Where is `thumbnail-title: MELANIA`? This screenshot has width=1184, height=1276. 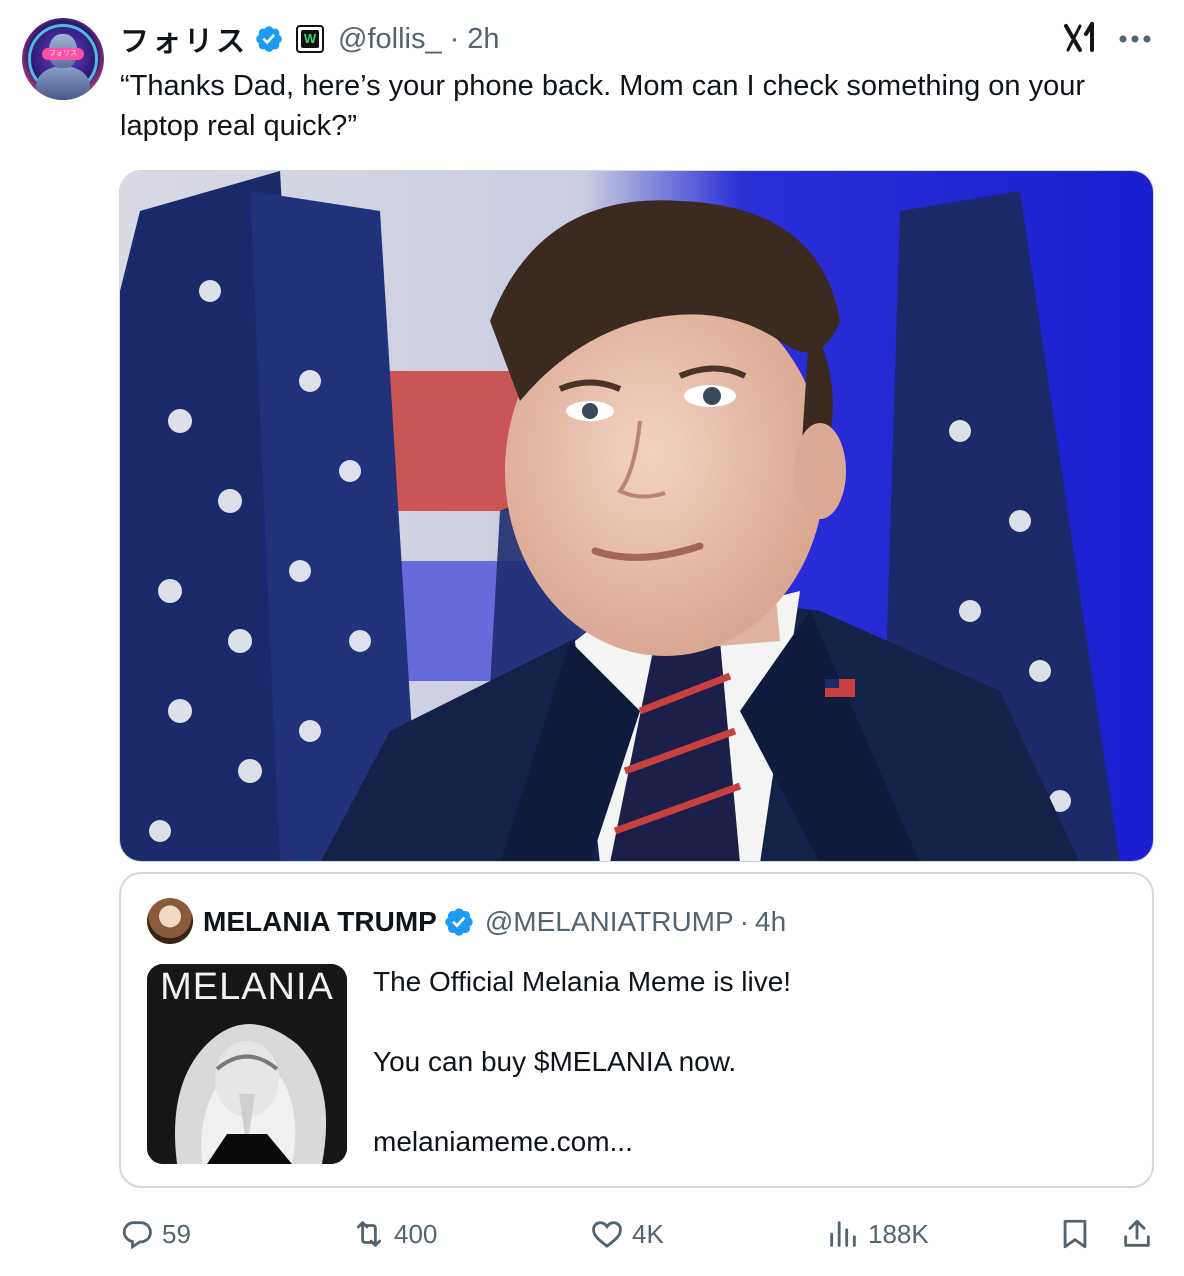 thumbnail-title: MELANIA is located at coordinates (247, 987).